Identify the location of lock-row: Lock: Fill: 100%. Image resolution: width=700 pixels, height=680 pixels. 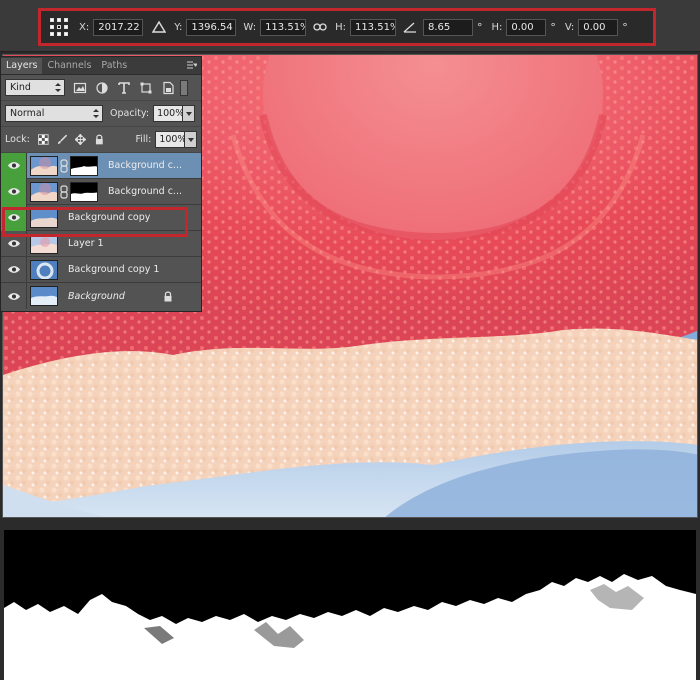
(101, 140).